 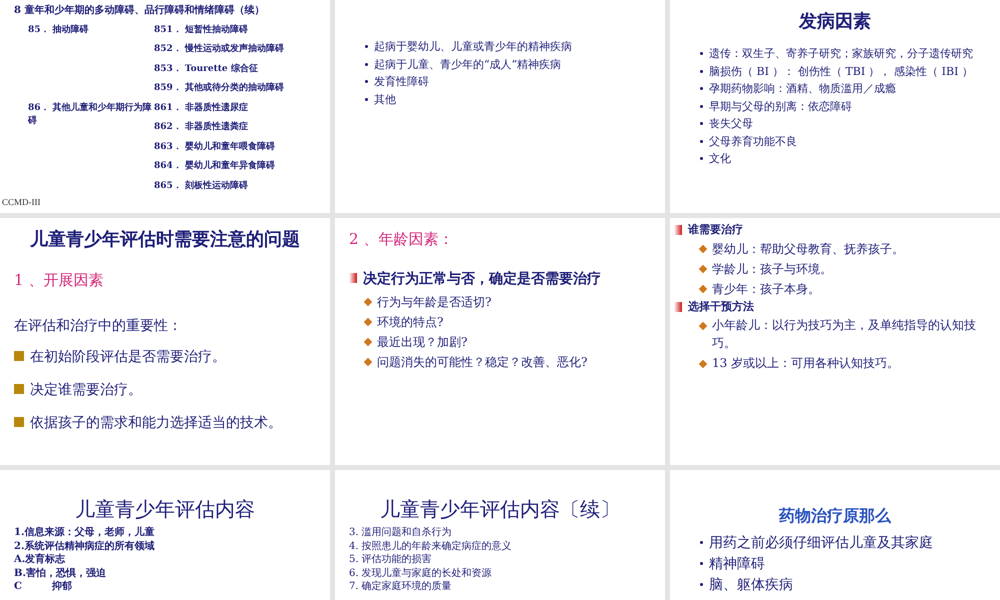 What do you see at coordinates (401, 82) in the screenshot?
I see `list-item-text: 发育性障碍` at bounding box center [401, 82].